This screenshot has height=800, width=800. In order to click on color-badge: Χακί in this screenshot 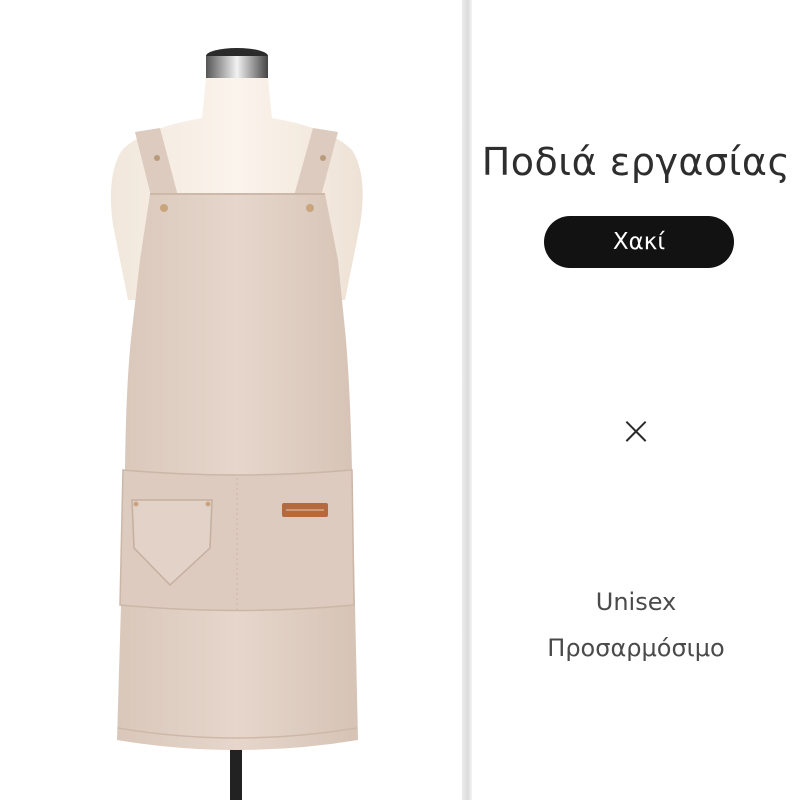, I will do `click(639, 242)`.